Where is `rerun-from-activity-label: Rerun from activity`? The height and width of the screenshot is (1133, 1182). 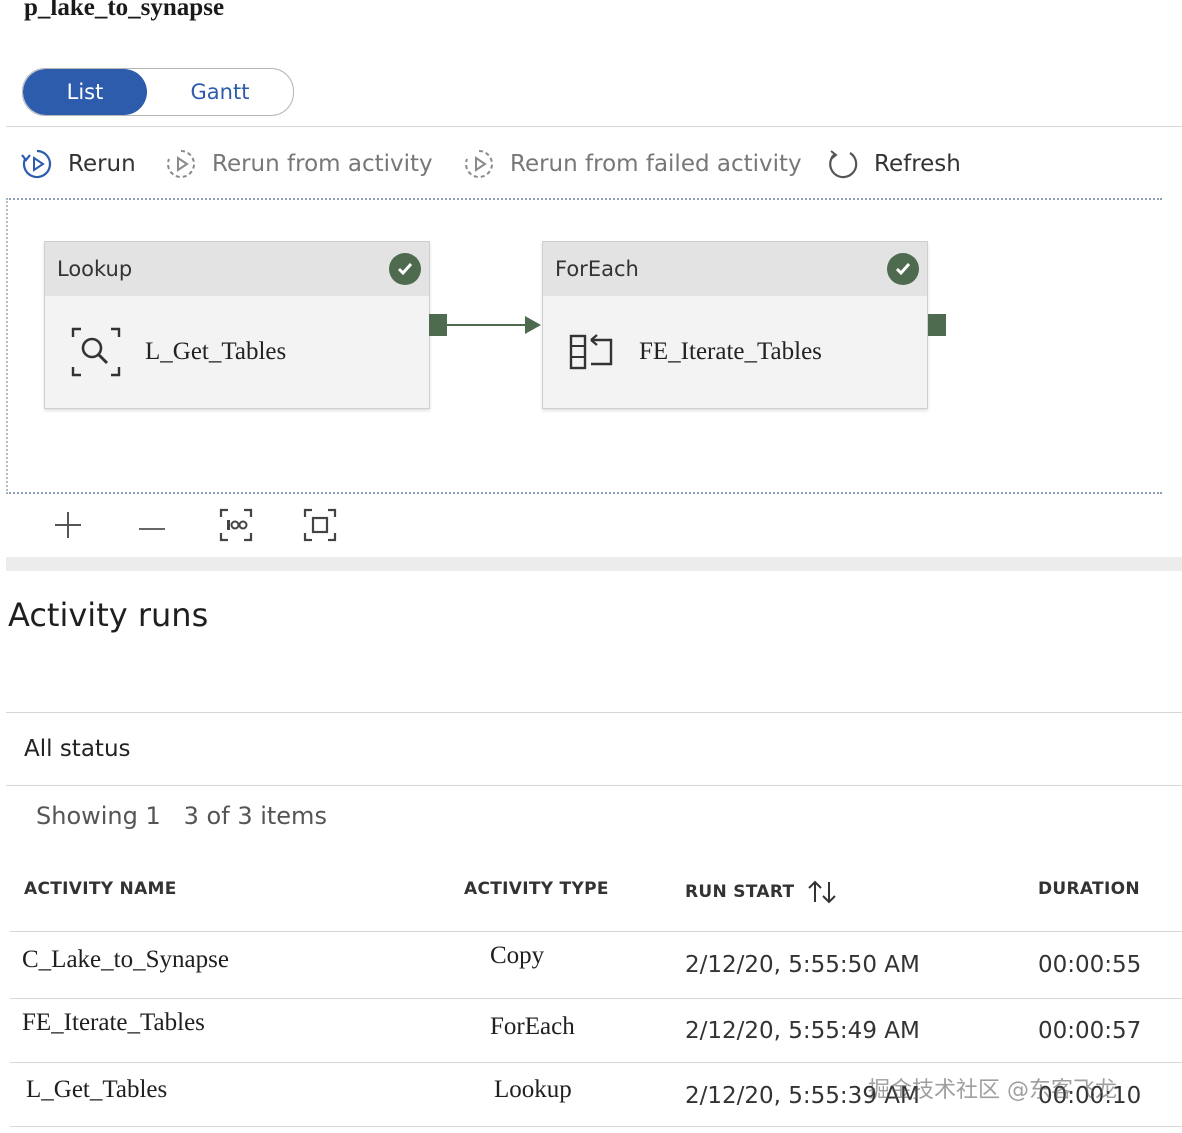
rerun-from-activity-label: Rerun from activity is located at coordinates (322, 164).